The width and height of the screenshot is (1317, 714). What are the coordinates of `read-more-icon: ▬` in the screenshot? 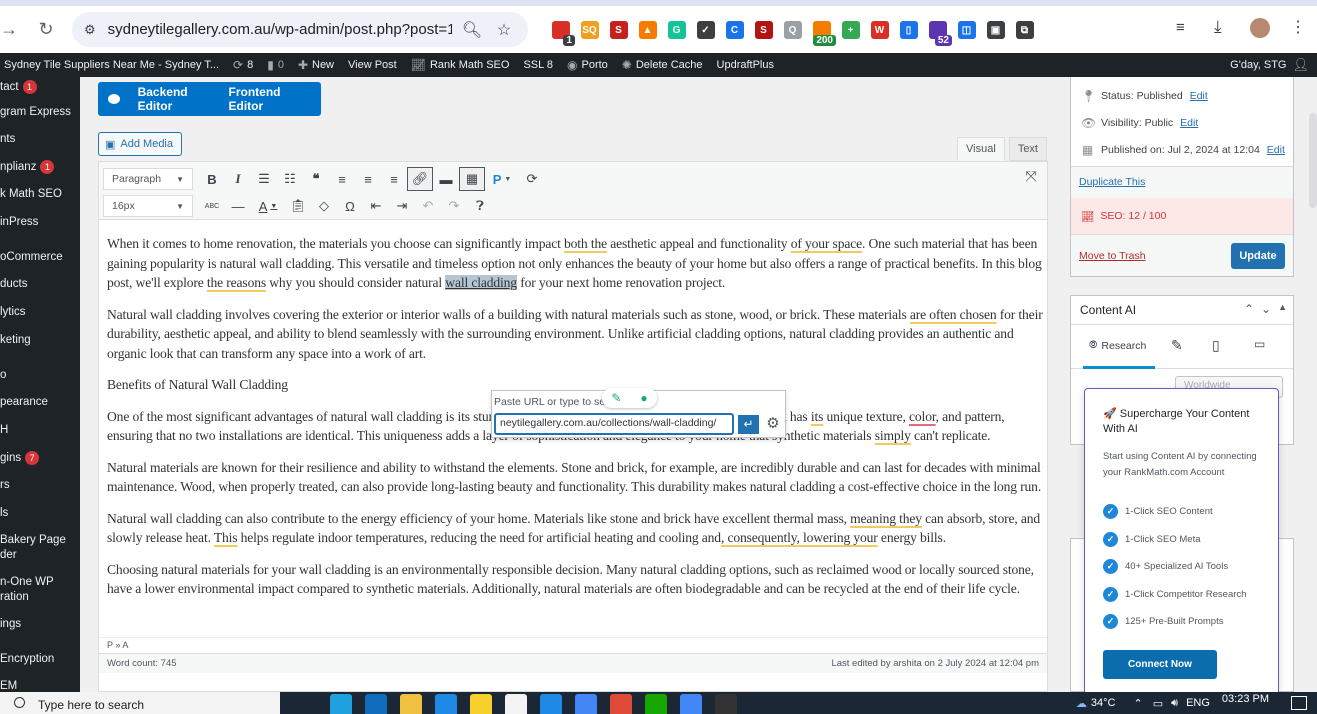 It's located at (446, 179).